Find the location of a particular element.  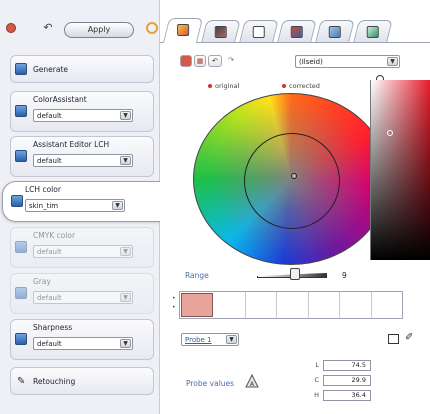

tab-strip is located at coordinates (295, 29).